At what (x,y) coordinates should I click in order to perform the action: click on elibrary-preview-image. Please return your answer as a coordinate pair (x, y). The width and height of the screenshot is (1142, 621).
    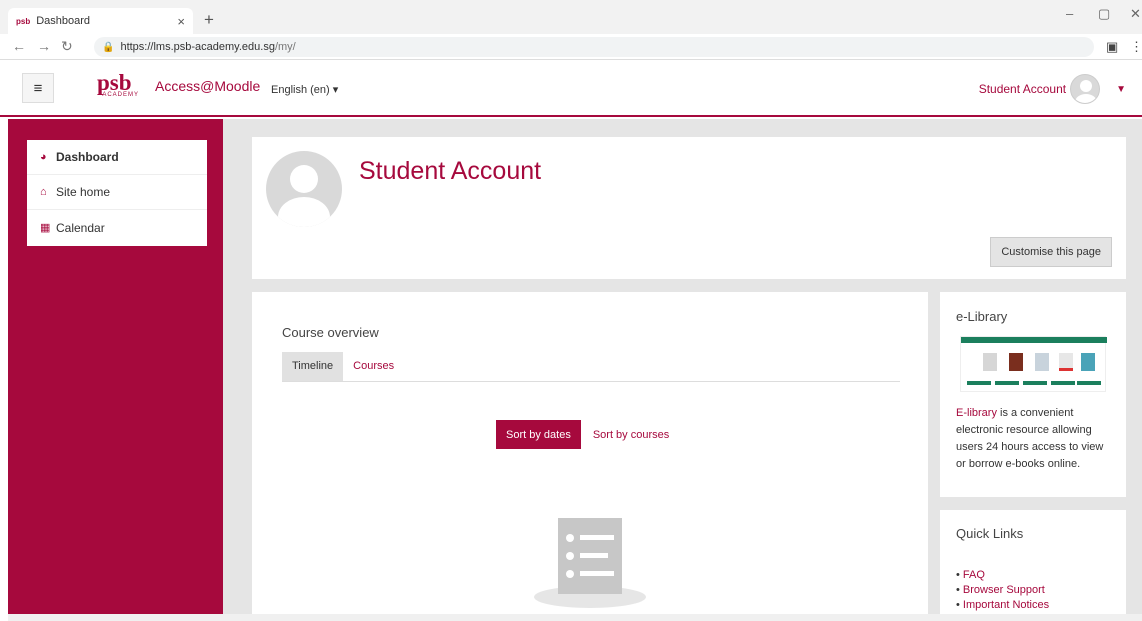
    Looking at the image, I should click on (1033, 364).